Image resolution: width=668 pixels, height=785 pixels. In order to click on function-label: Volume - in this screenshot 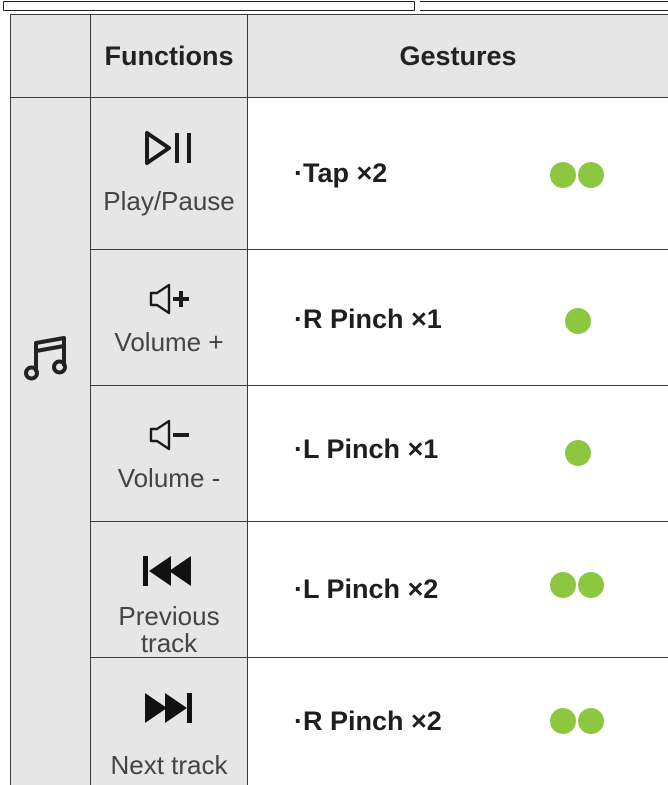, I will do `click(169, 478)`.